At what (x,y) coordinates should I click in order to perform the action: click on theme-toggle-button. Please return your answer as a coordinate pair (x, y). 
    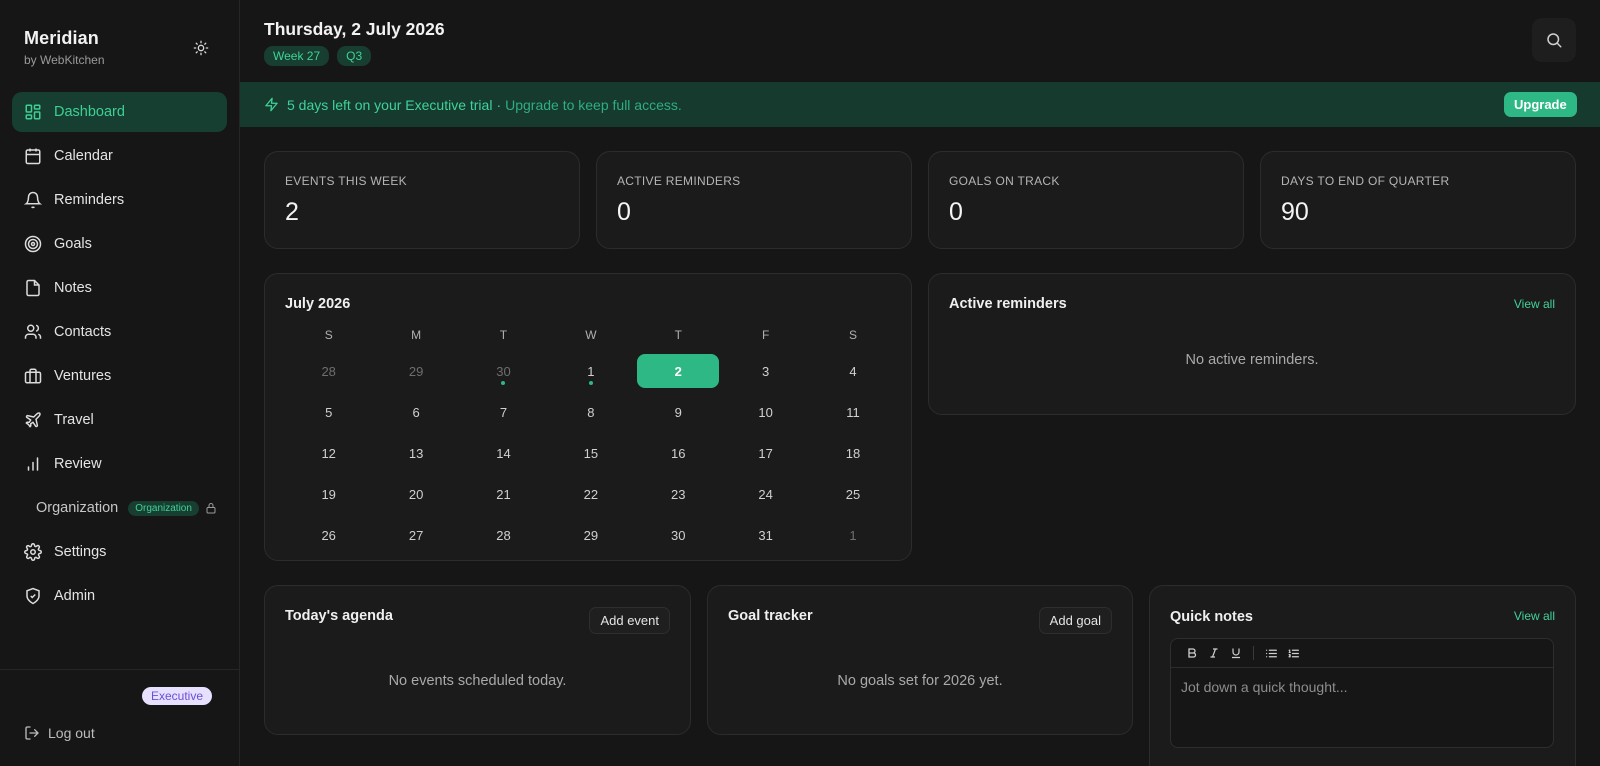
    Looking at the image, I should click on (201, 48).